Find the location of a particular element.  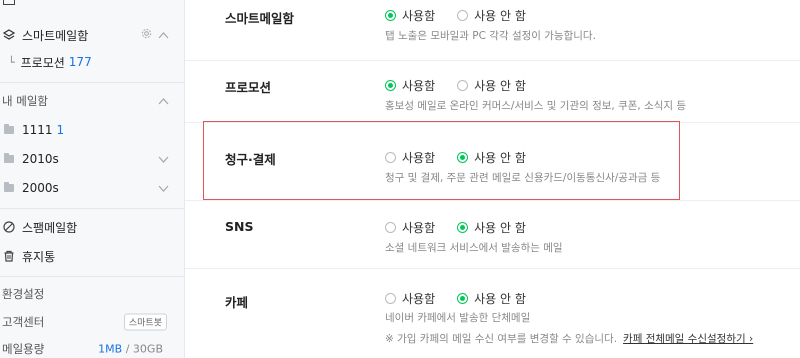

setting-description: 소셜 네트워크 서비스에서 발송하는 메일 is located at coordinates (474, 248).